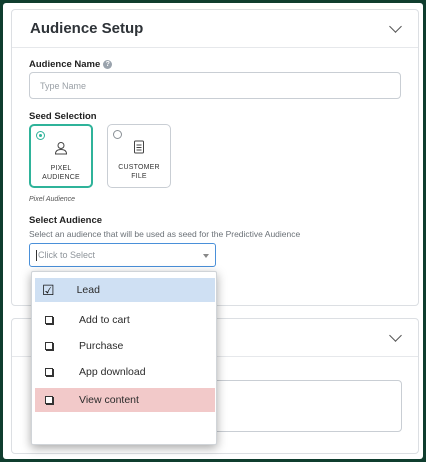 This screenshot has width=426, height=462. What do you see at coordinates (65, 64) in the screenshot?
I see `audience-name-label-text: Audience Name` at bounding box center [65, 64].